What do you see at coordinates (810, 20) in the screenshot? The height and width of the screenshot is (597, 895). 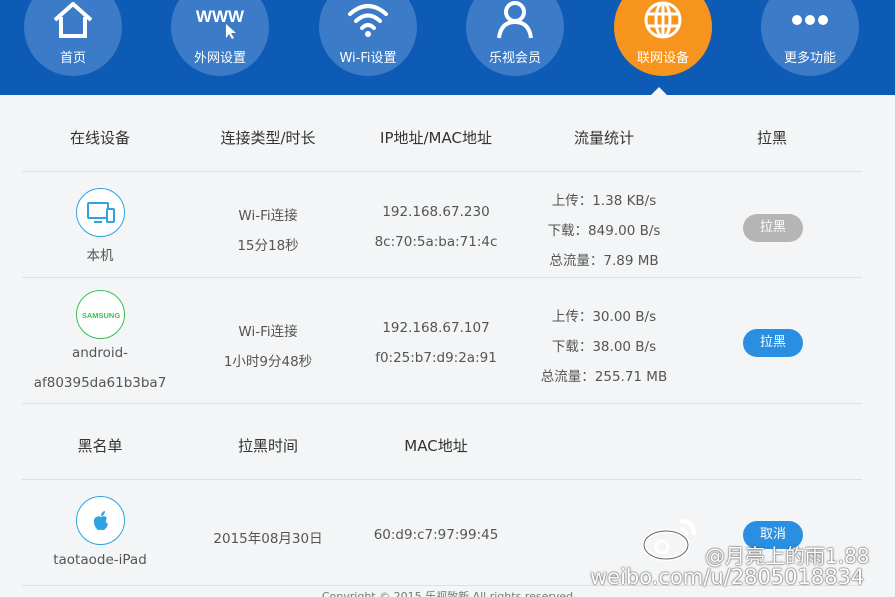 I see `more-icon` at bounding box center [810, 20].